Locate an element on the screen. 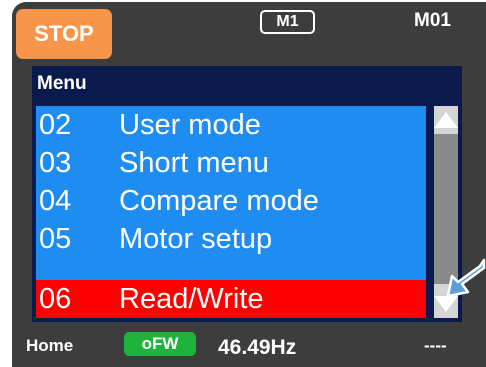  status-badge: oFW is located at coordinates (160, 344).